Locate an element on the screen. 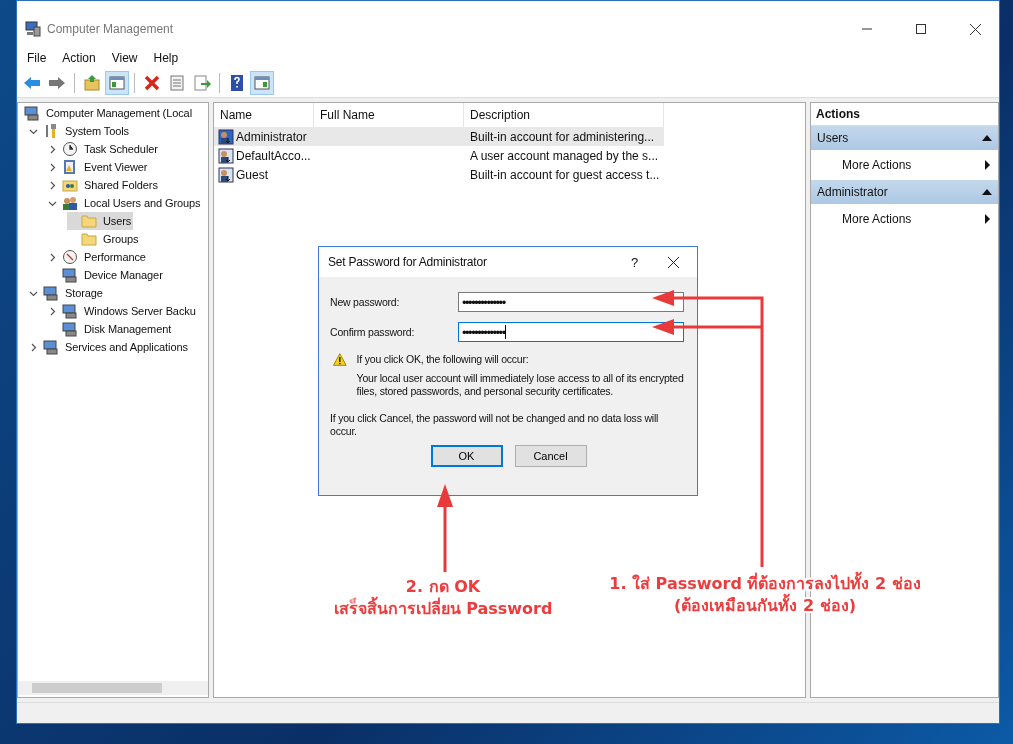 The width and height of the screenshot is (1013, 744). annotation-text: เสร็จสิ้นการเปลี่ยน Password is located at coordinates (443, 609).